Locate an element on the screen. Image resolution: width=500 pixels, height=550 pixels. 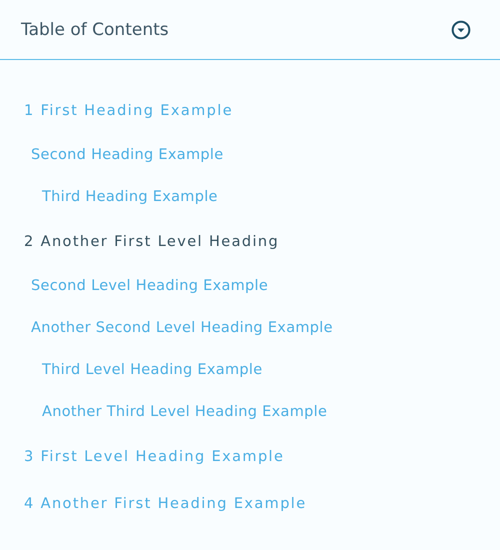
toc-link: 3 First Level Heading Example is located at coordinates (154, 456).